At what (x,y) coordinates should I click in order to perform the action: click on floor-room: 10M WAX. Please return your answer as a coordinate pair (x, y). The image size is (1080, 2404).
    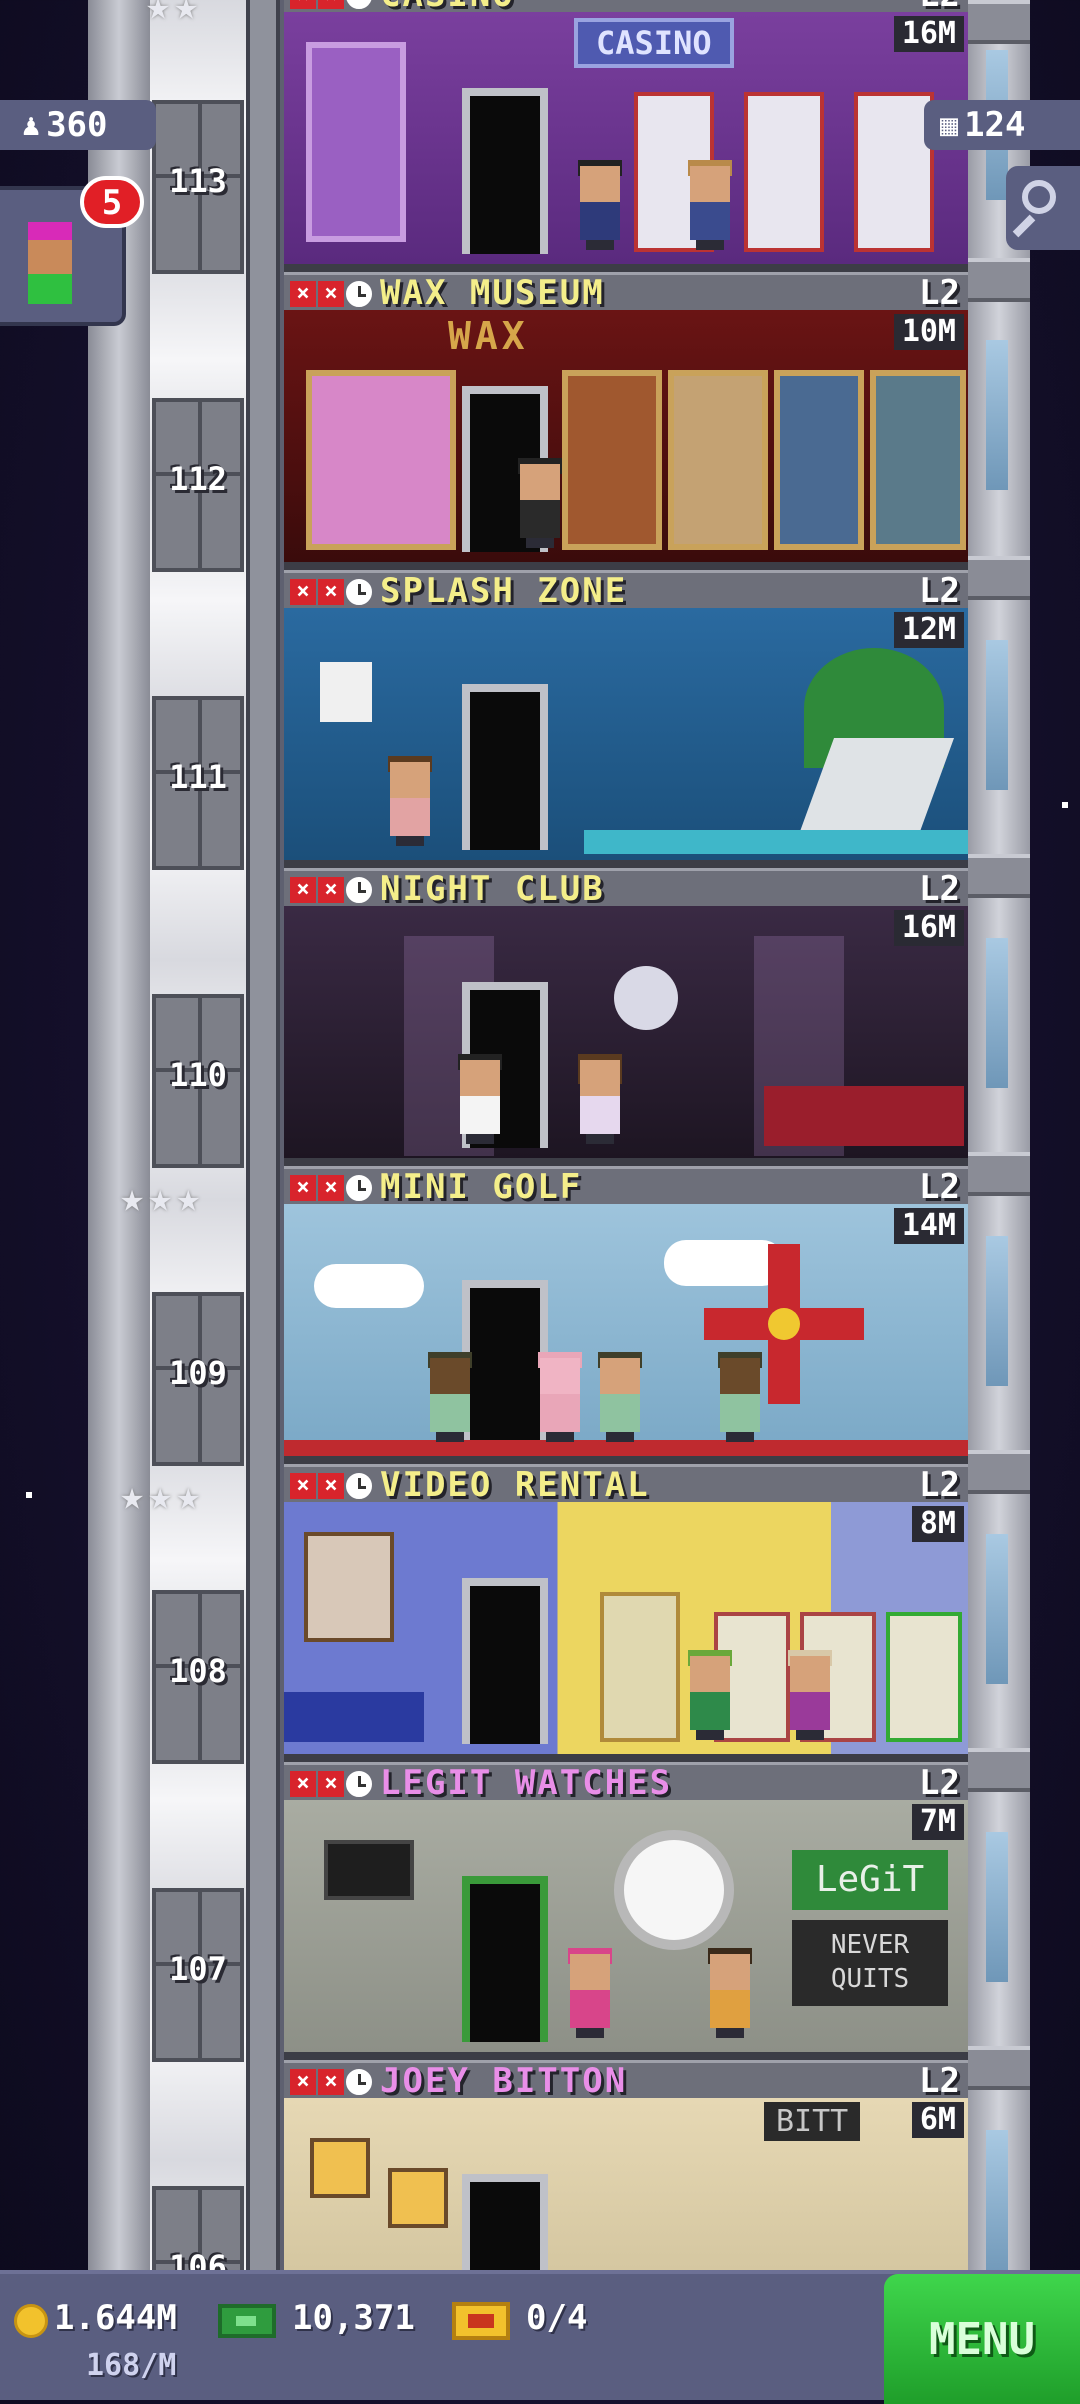
    Looking at the image, I should click on (626, 440).